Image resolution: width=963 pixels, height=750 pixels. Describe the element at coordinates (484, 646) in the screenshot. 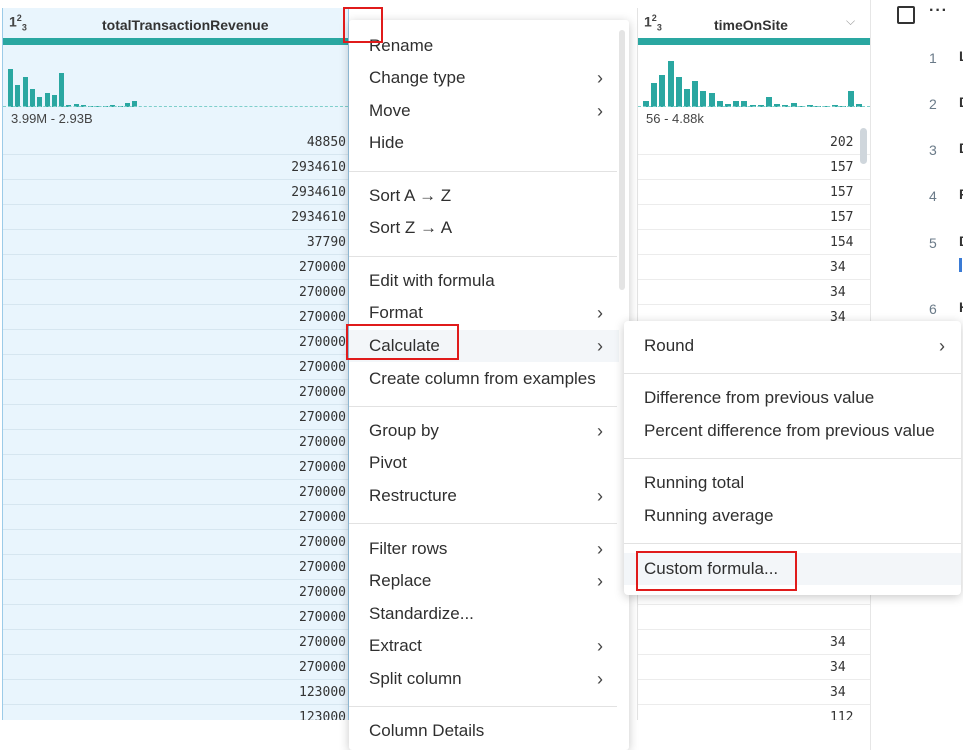

I see `menu-item-extract: Extract ›` at that location.